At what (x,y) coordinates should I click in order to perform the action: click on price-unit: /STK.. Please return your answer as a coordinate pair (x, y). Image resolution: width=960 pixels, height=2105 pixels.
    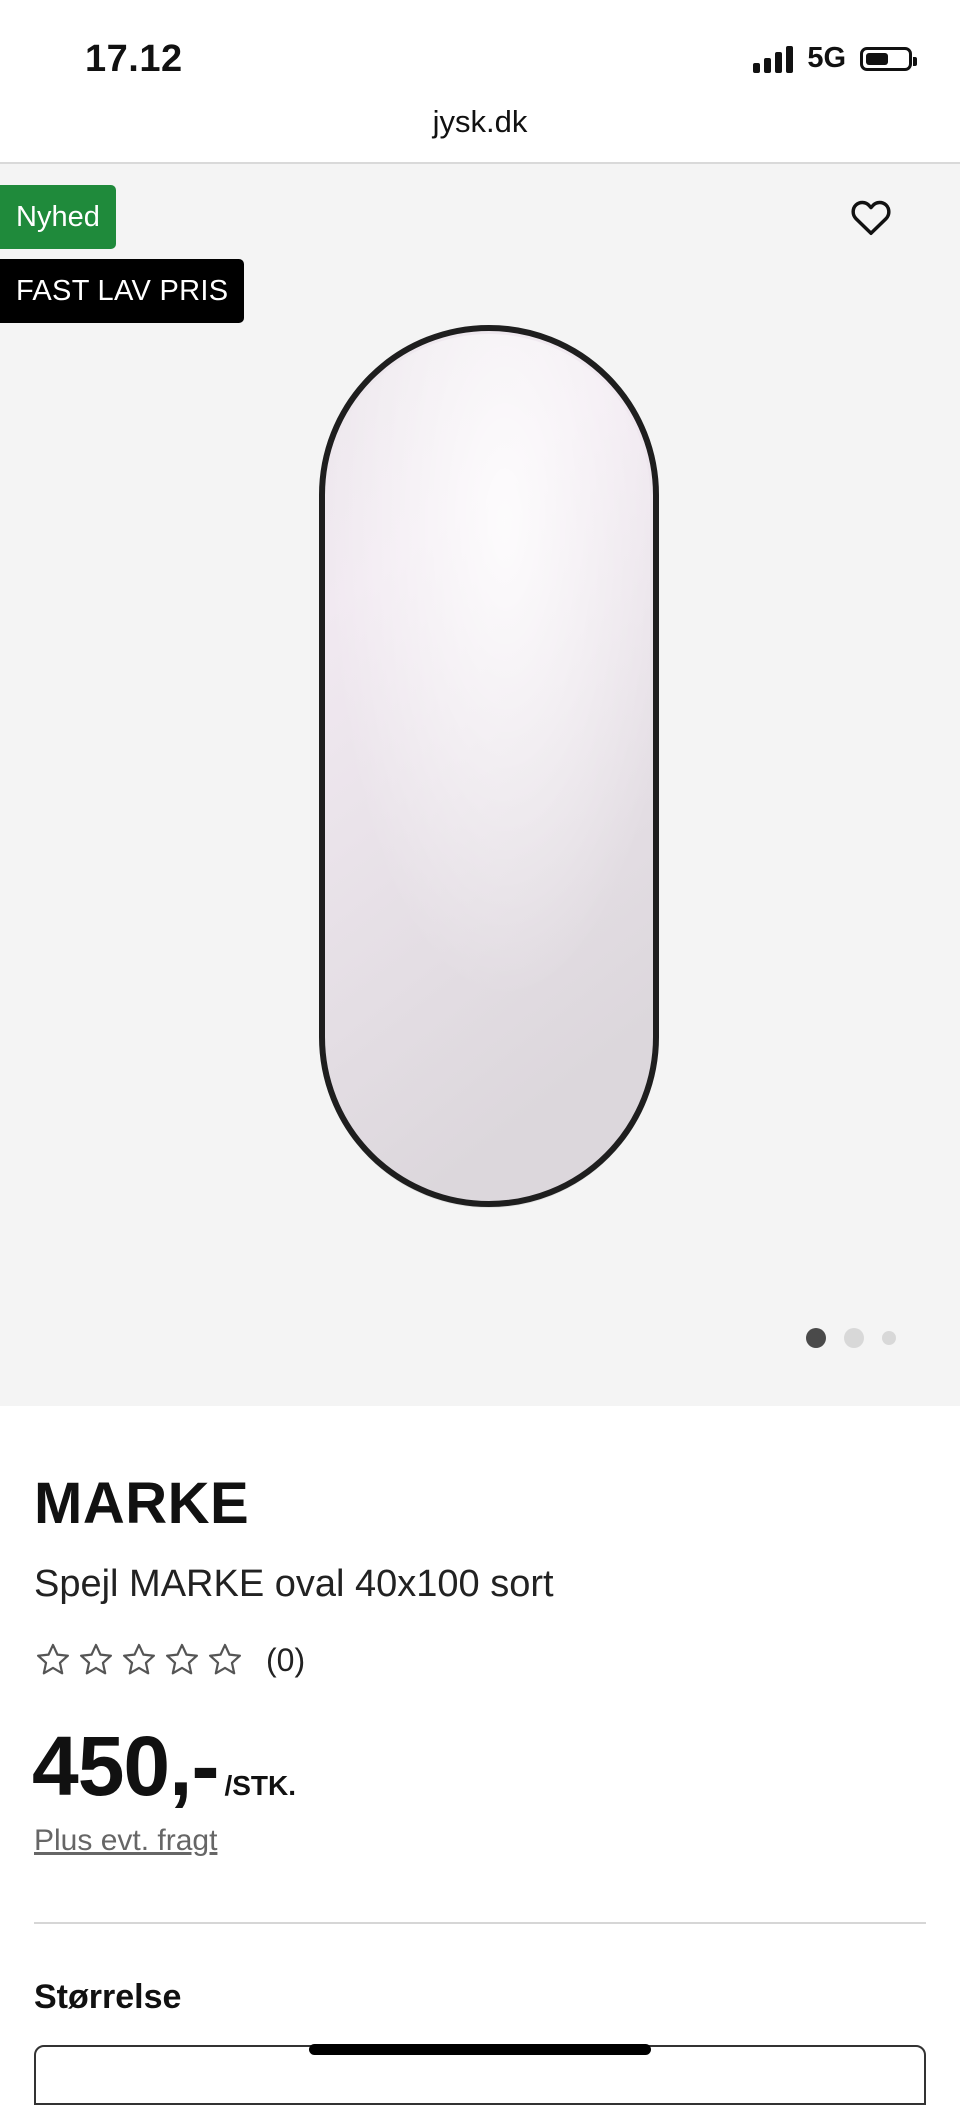
    Looking at the image, I should click on (260, 1785).